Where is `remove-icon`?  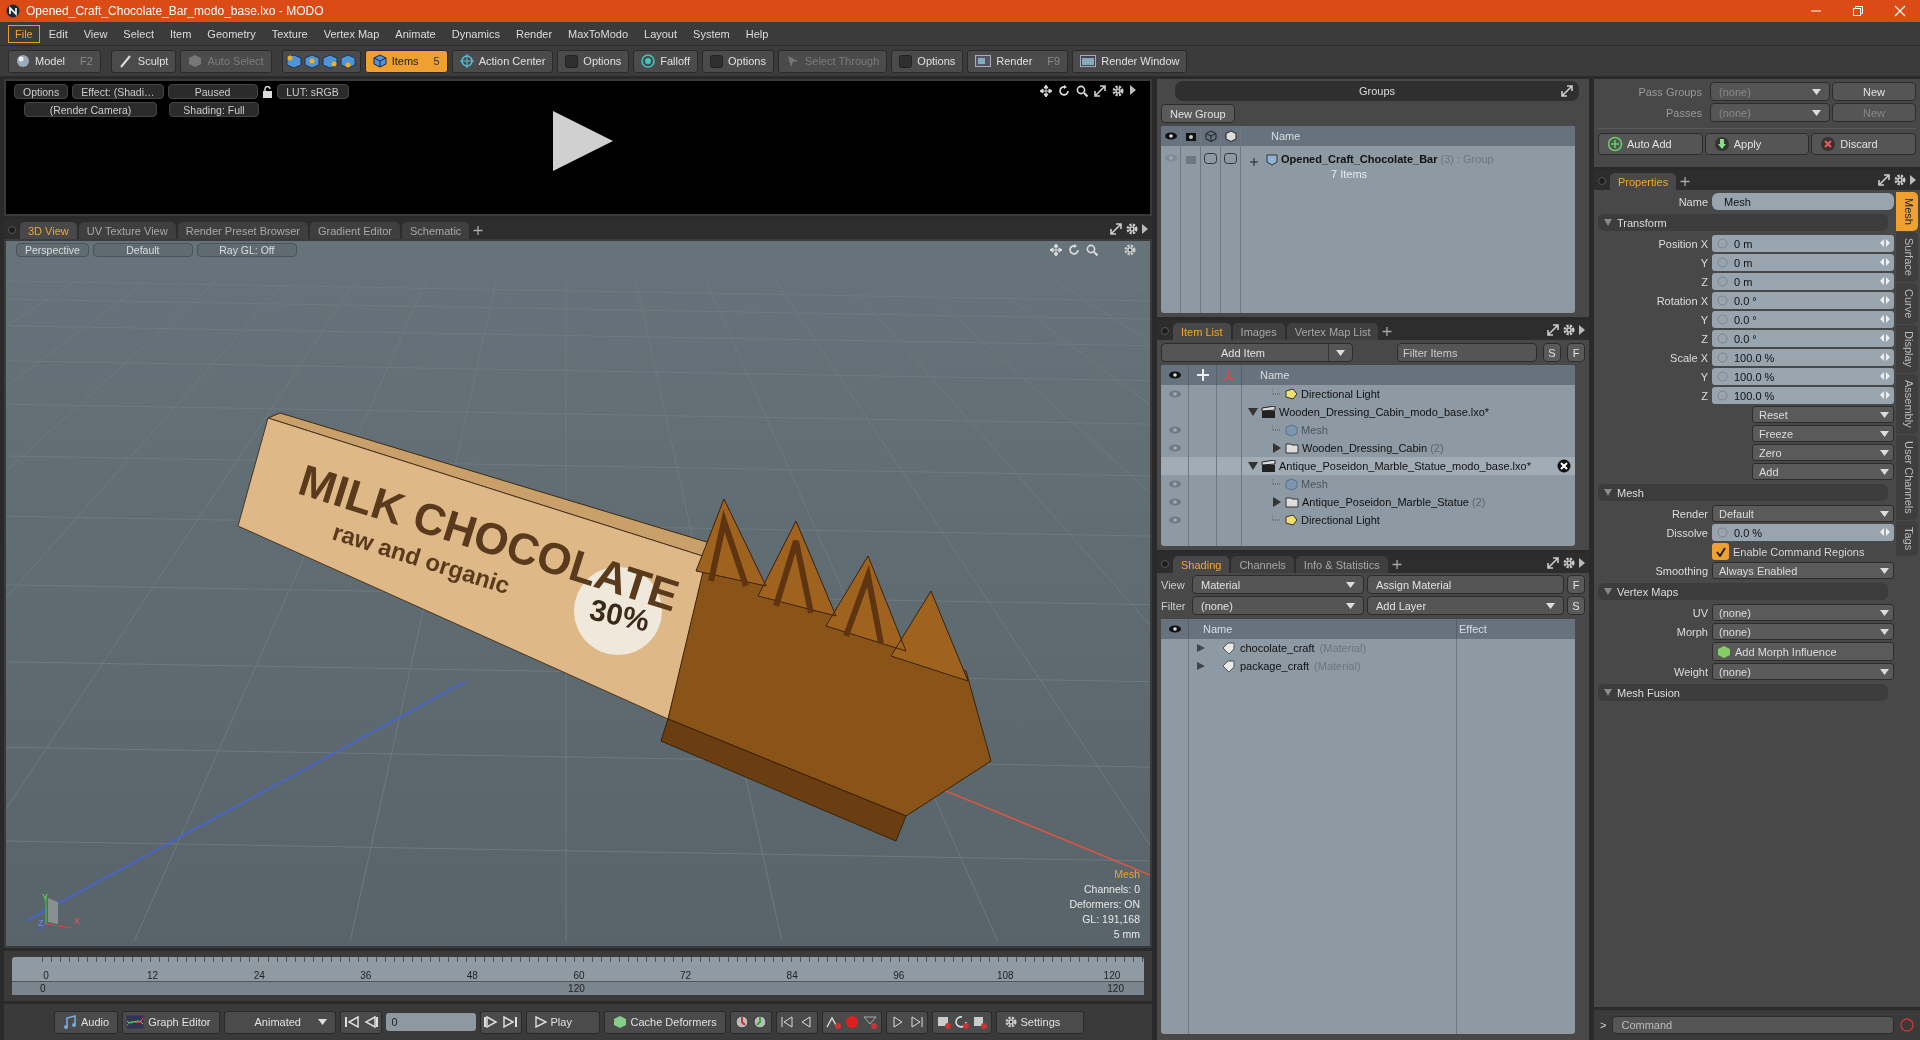
remove-icon is located at coordinates (1564, 466).